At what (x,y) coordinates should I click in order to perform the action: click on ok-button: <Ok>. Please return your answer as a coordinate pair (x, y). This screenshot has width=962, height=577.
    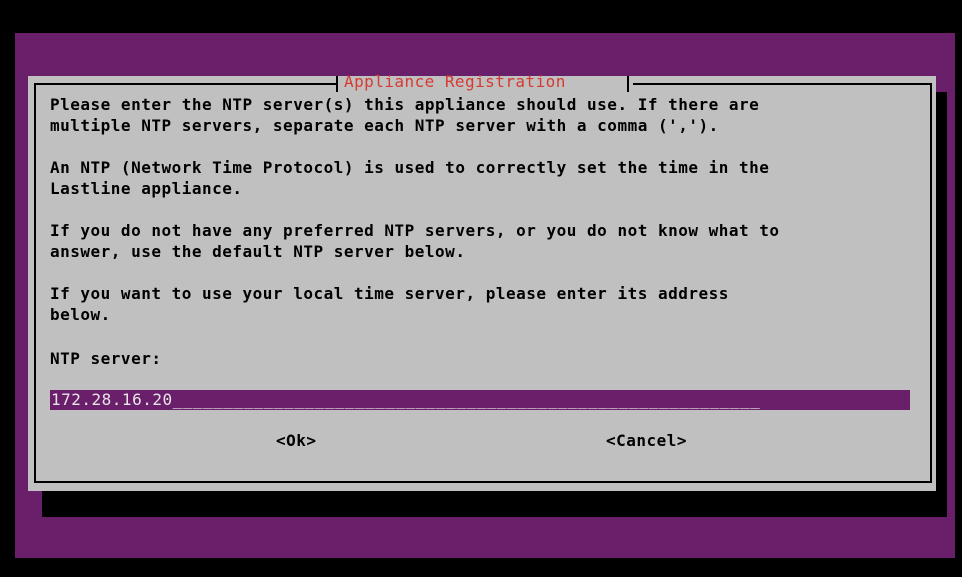
    Looking at the image, I should click on (296, 441).